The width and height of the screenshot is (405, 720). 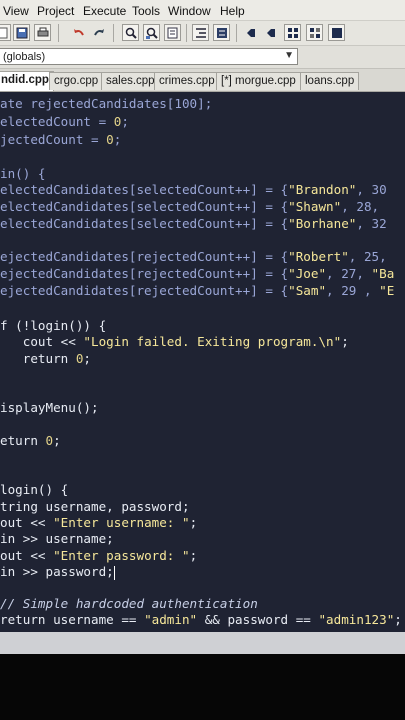 I want to click on tab-crgo-cpp: crgo.cpp, so click(x=76, y=81).